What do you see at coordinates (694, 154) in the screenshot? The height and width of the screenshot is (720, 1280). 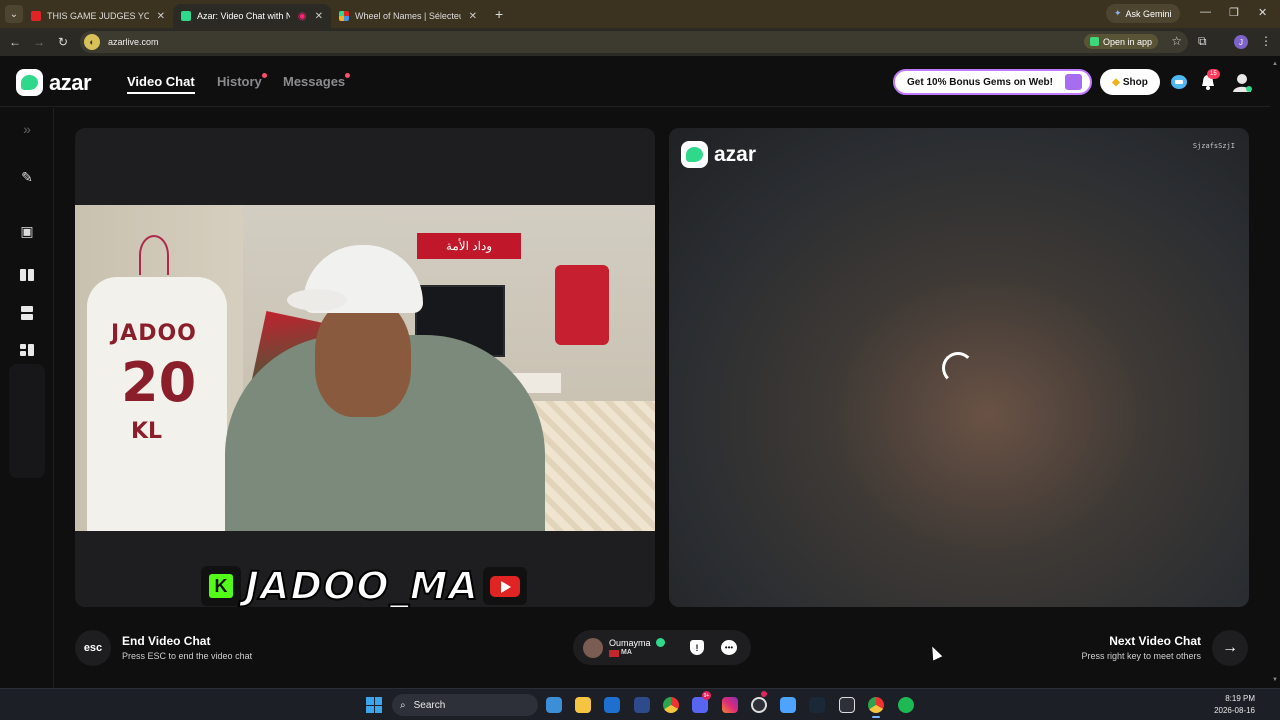 I see `azar-logo-icon` at bounding box center [694, 154].